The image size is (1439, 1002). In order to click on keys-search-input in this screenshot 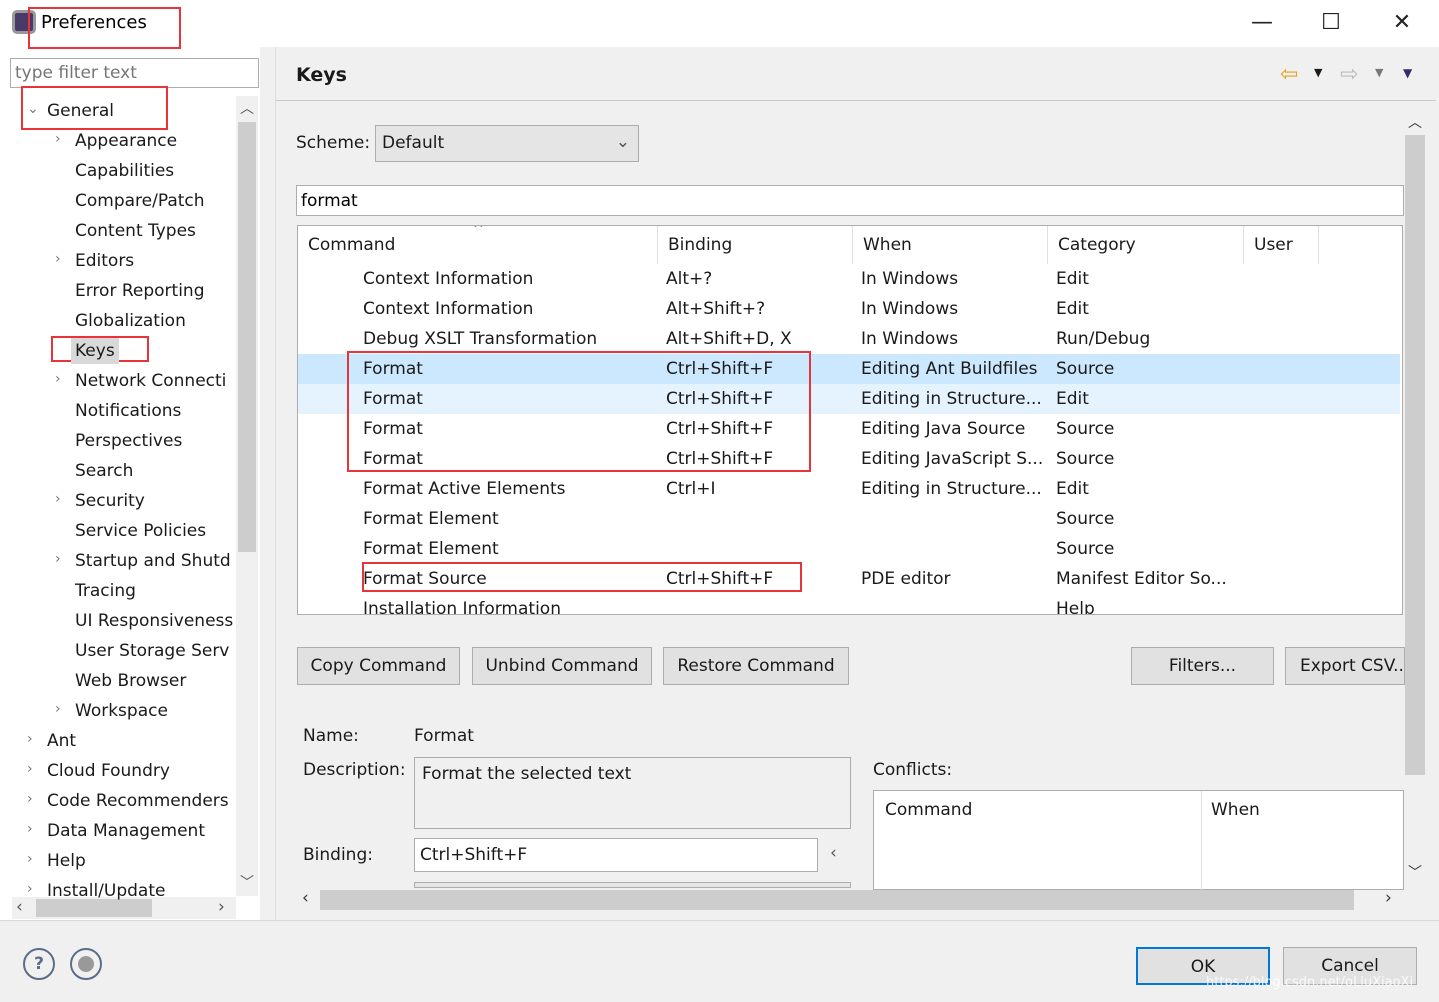, I will do `click(850, 200)`.